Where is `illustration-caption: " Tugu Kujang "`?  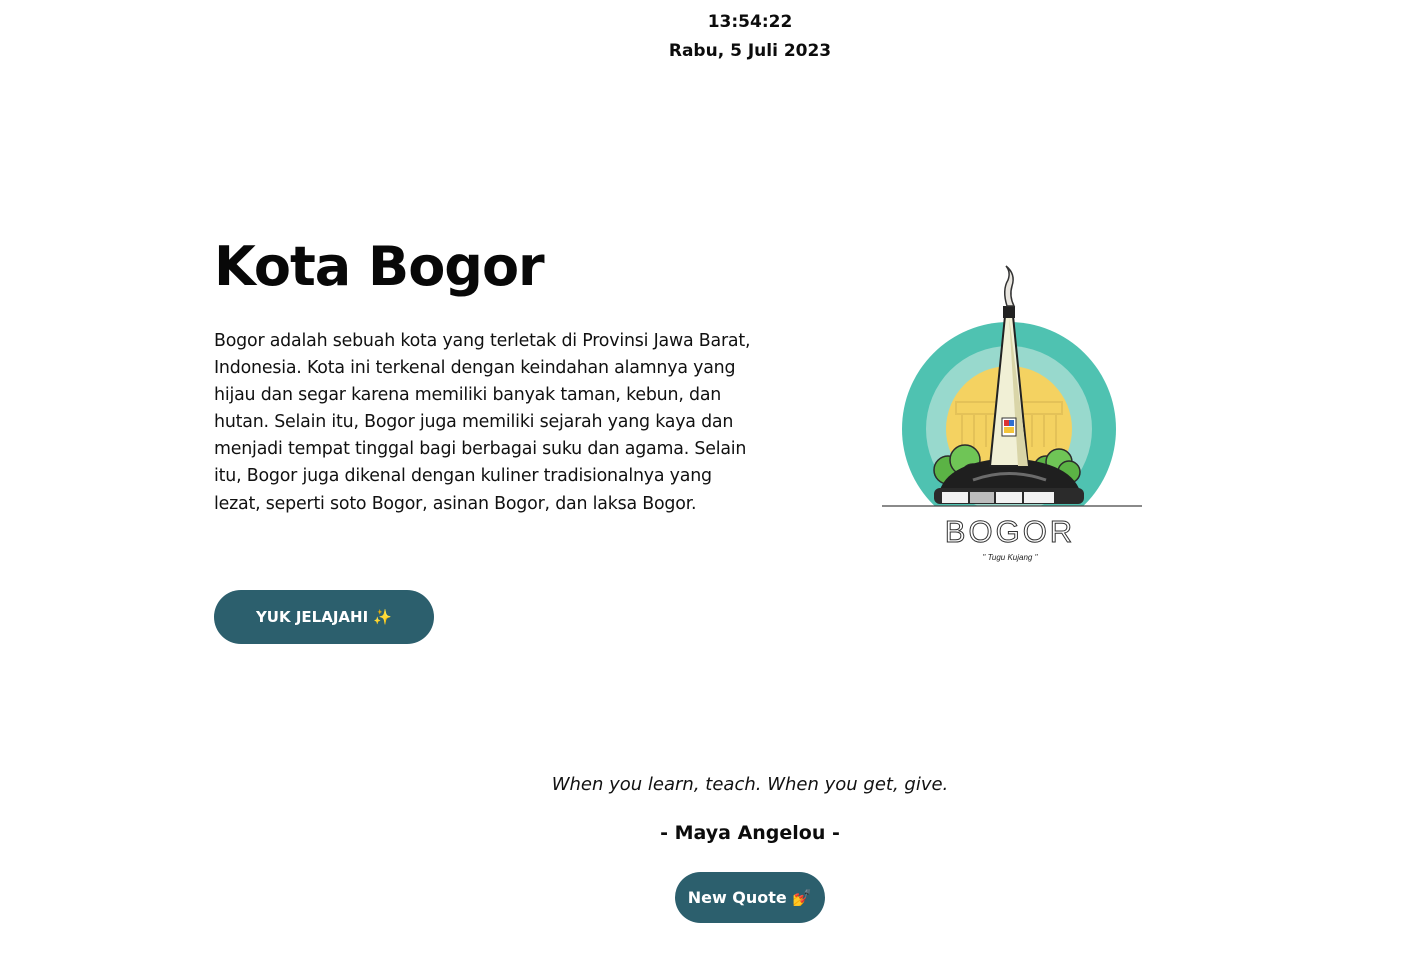 illustration-caption: " Tugu Kujang " is located at coordinates (1011, 557).